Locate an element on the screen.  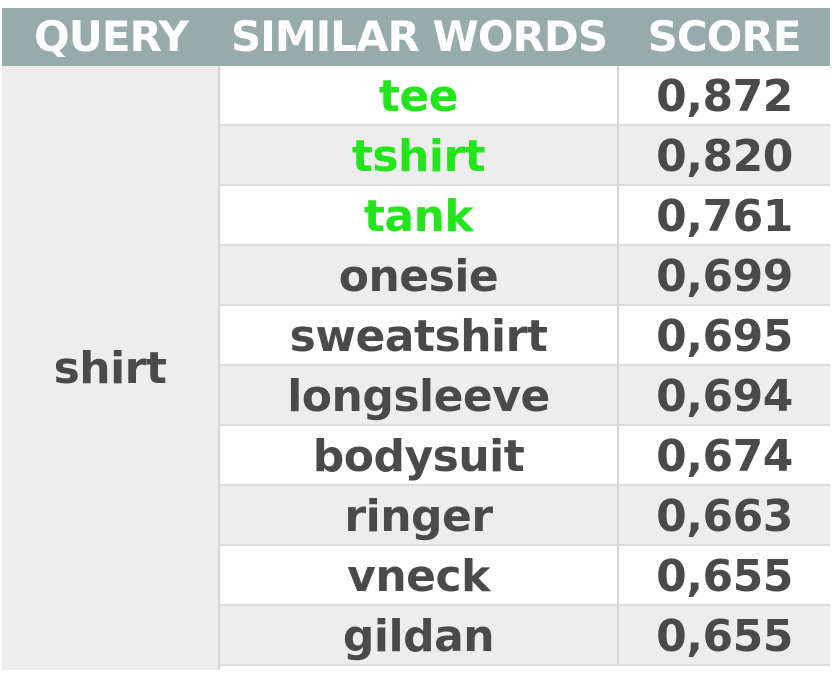
table-row: tshirt 0,820 is located at coordinates (525, 156).